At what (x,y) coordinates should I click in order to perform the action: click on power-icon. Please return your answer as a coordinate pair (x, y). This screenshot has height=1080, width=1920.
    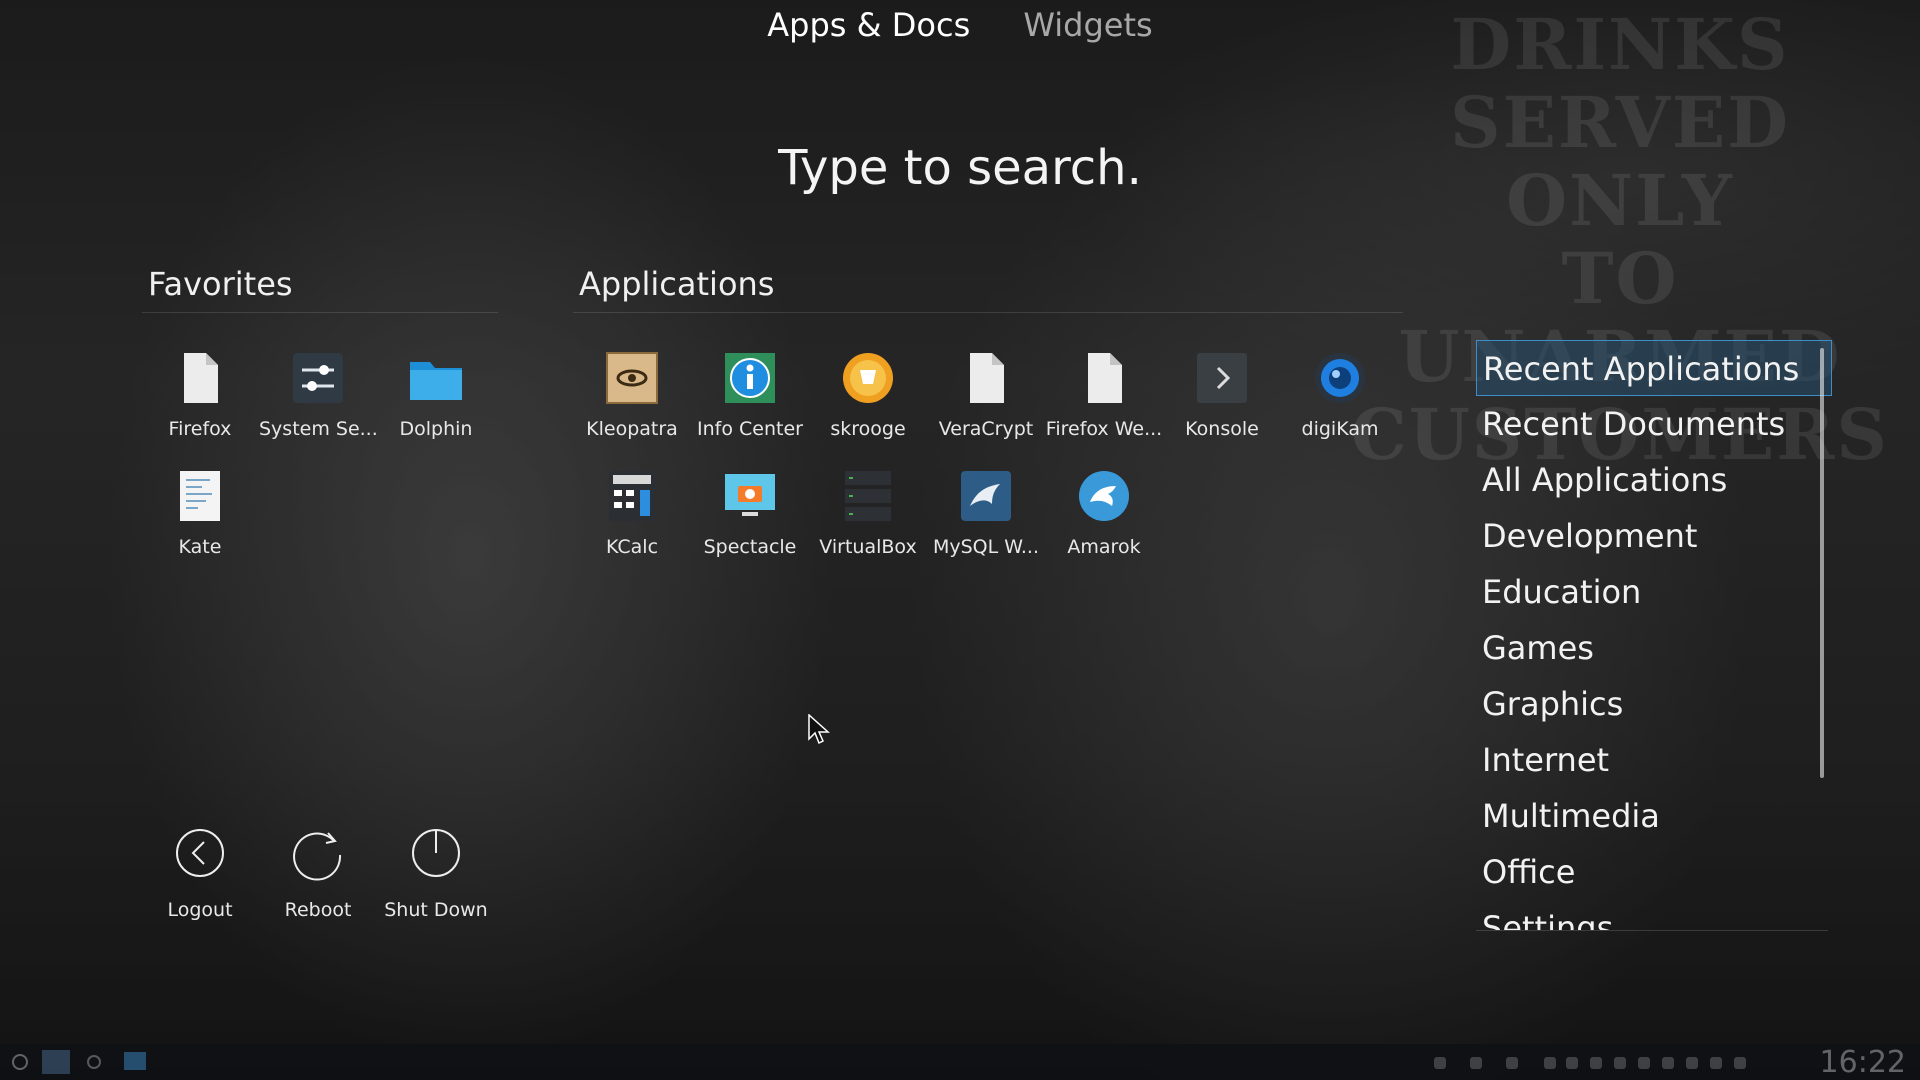
    Looking at the image, I should click on (436, 853).